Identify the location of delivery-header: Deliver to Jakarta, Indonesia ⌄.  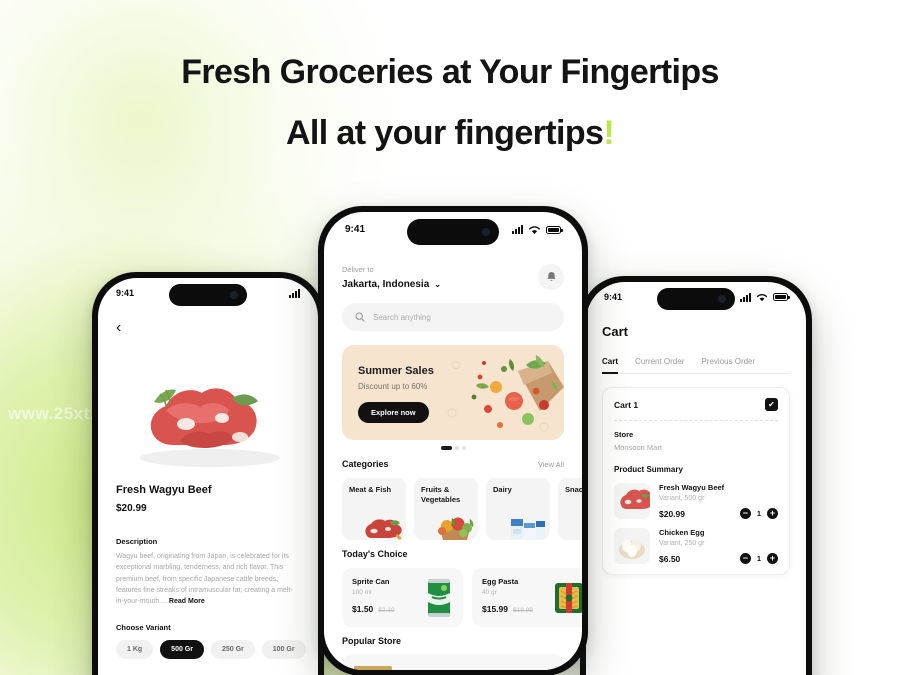
(453, 277).